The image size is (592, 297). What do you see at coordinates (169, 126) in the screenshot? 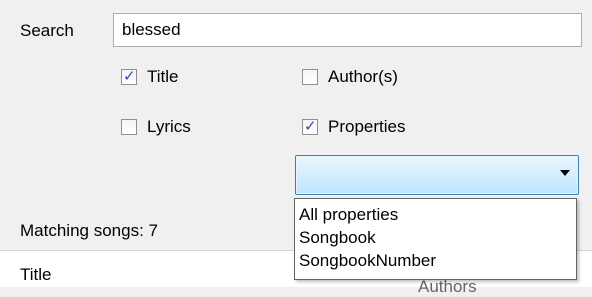
I see `lyrics-checkbox-label: Lyrics` at bounding box center [169, 126].